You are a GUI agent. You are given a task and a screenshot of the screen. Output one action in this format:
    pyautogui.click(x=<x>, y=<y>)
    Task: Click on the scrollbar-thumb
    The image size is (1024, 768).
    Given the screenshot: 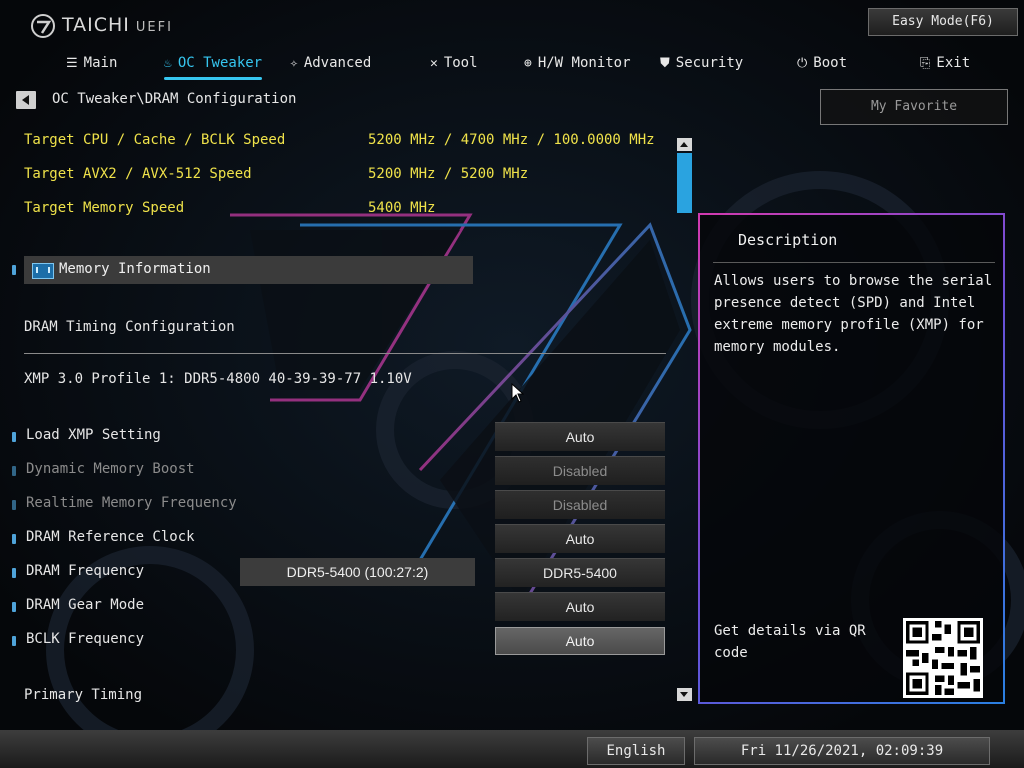 What is the action you would take?
    pyautogui.click(x=684, y=183)
    